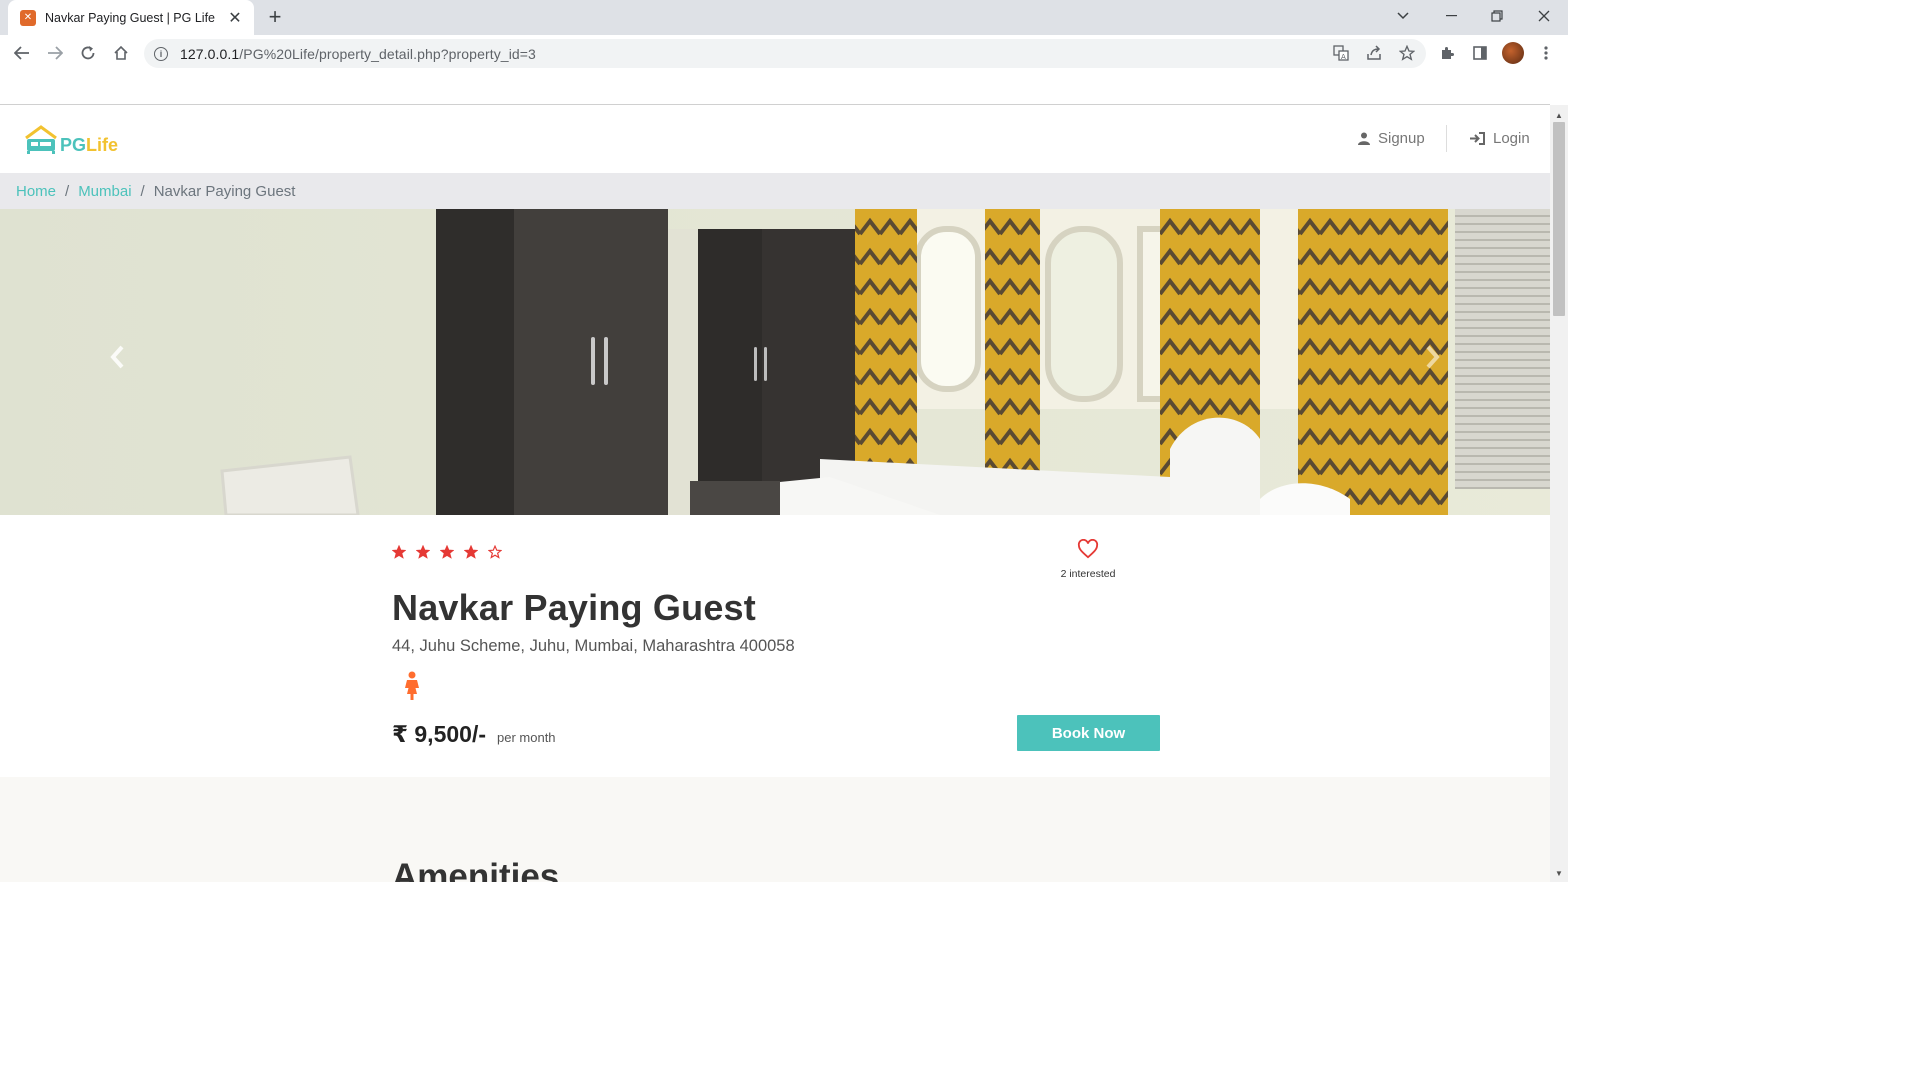 The image size is (1920, 1080). What do you see at coordinates (235, 18) in the screenshot?
I see `tab-close-icon: ✕` at bounding box center [235, 18].